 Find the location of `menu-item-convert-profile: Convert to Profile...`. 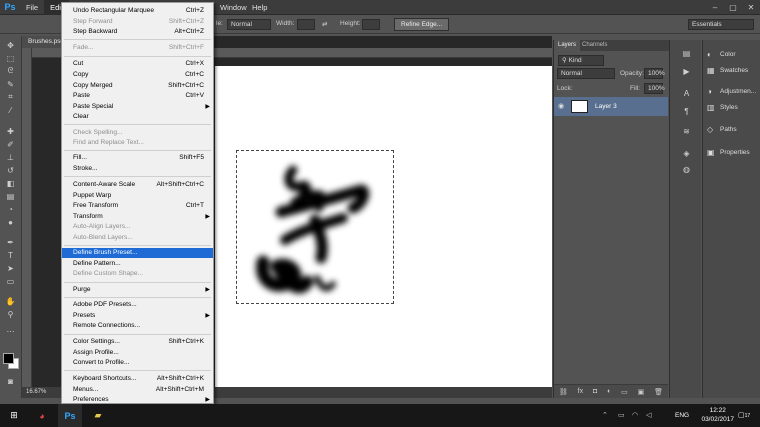

menu-item-convert-profile: Convert to Profile... is located at coordinates (137, 363).